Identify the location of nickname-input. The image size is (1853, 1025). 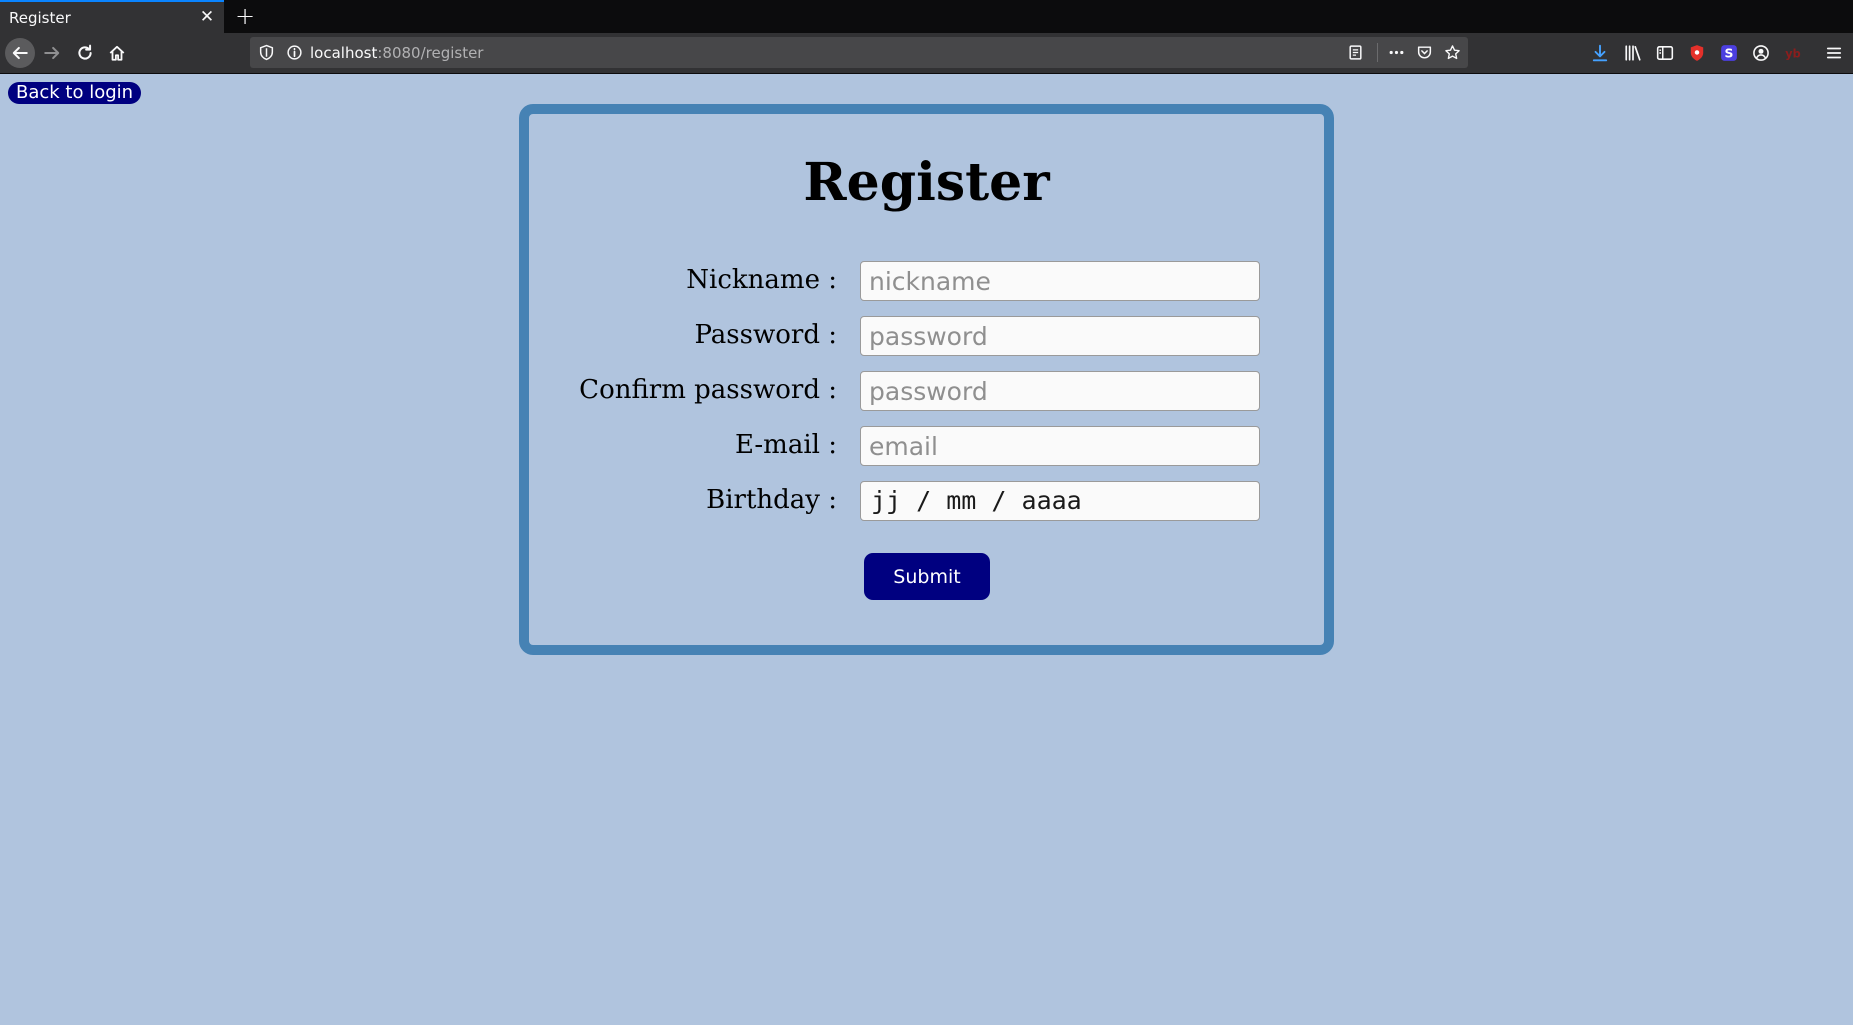
(1060, 281).